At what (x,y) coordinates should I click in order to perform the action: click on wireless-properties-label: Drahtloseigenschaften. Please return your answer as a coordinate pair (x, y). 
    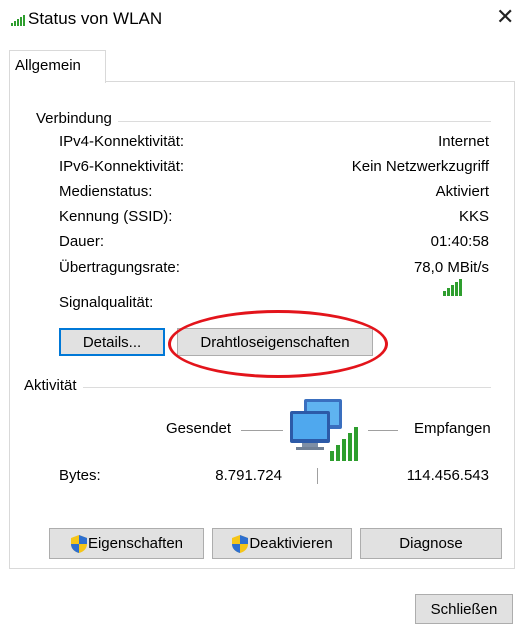
    Looking at the image, I should click on (275, 342).